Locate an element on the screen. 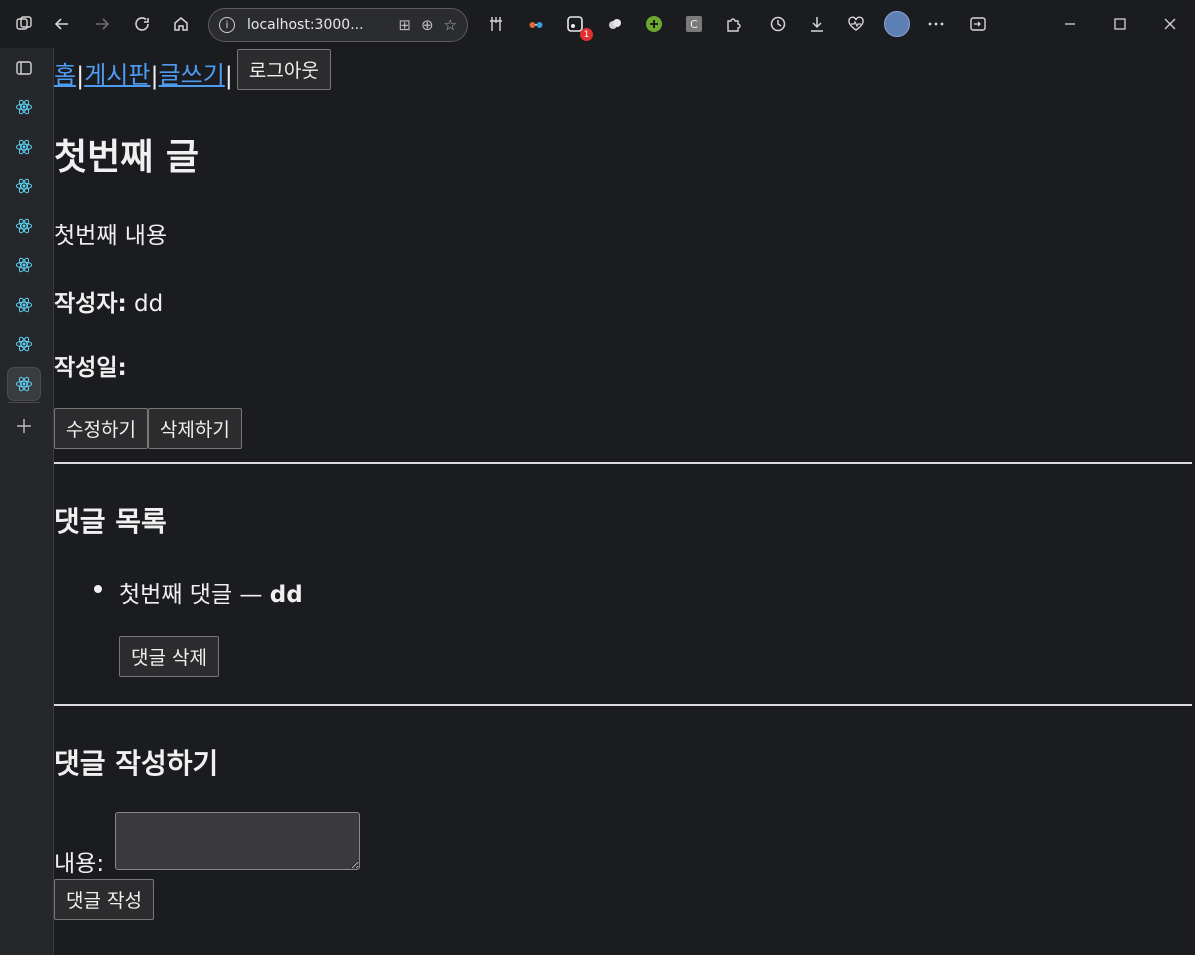 This screenshot has width=1195, height=955. favorite-star-icon: ☆ is located at coordinates (450, 25).